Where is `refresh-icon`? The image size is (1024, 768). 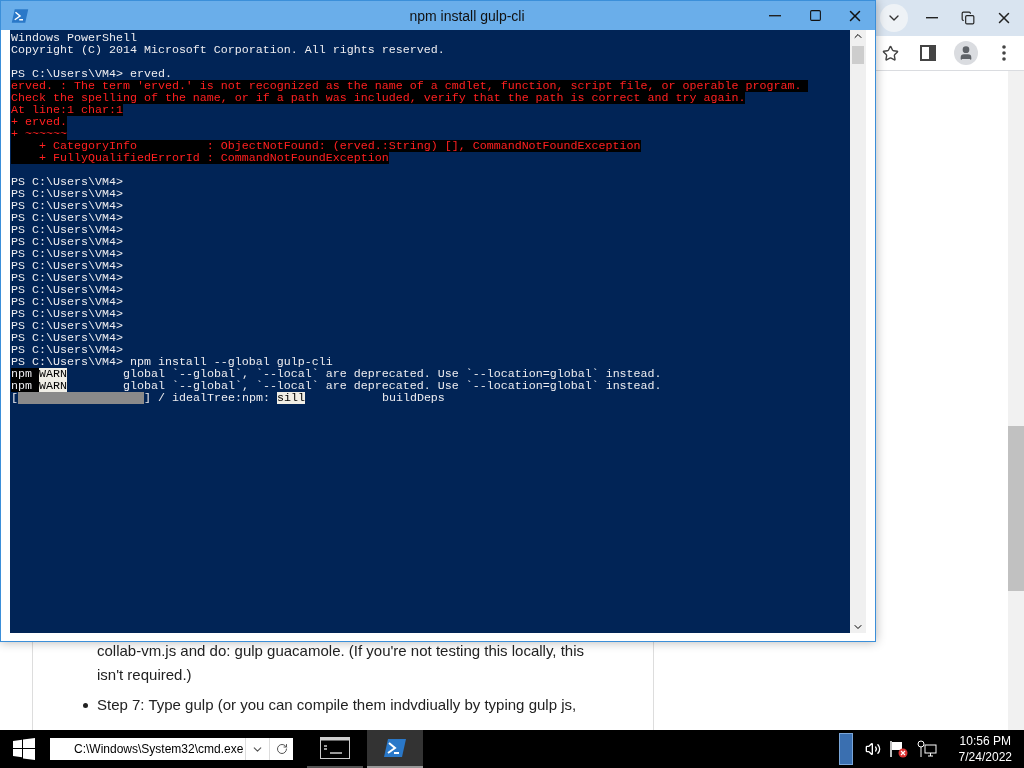
refresh-icon is located at coordinates (281, 749).